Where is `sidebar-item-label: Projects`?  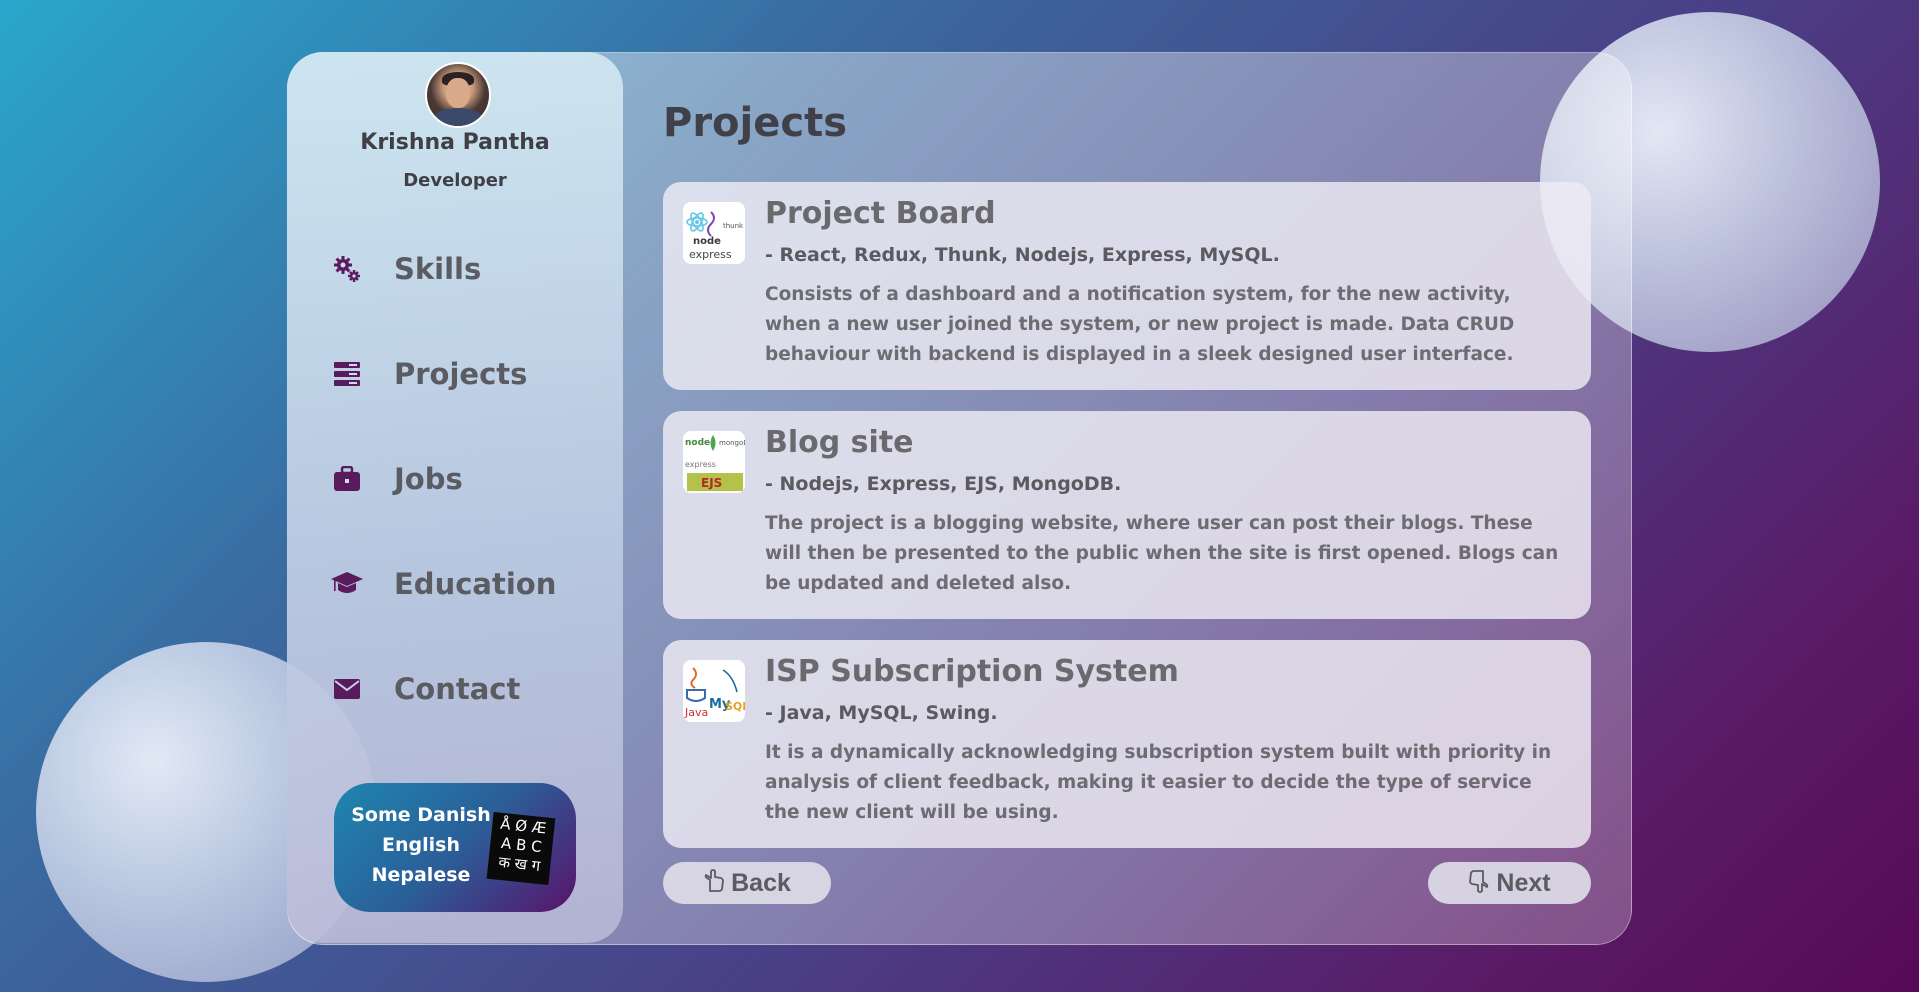 sidebar-item-label: Projects is located at coordinates (461, 374).